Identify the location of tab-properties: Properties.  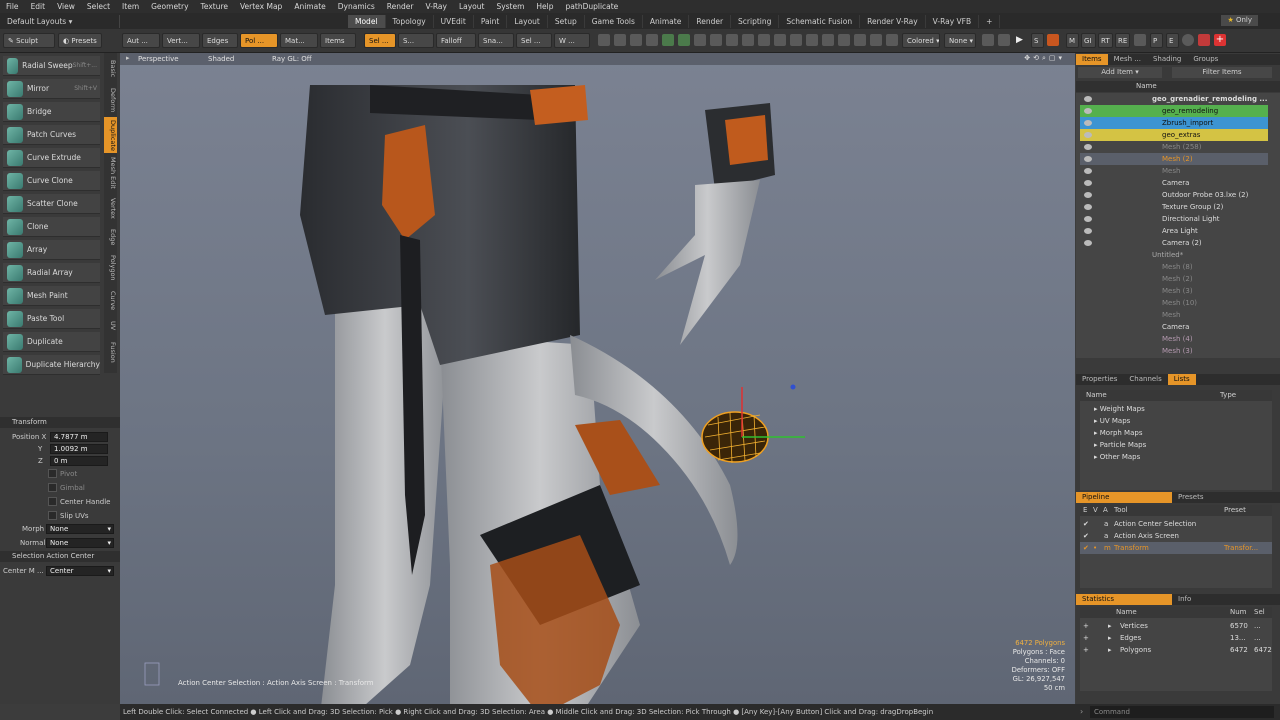
(1099, 379).